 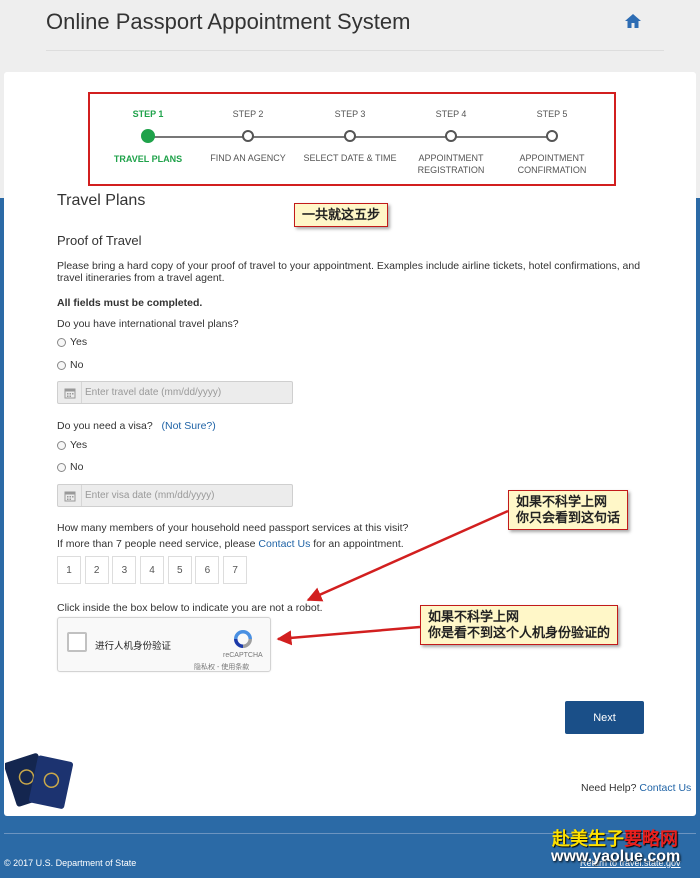 I want to click on footer-contact-us-link: Contact Us, so click(x=665, y=788).